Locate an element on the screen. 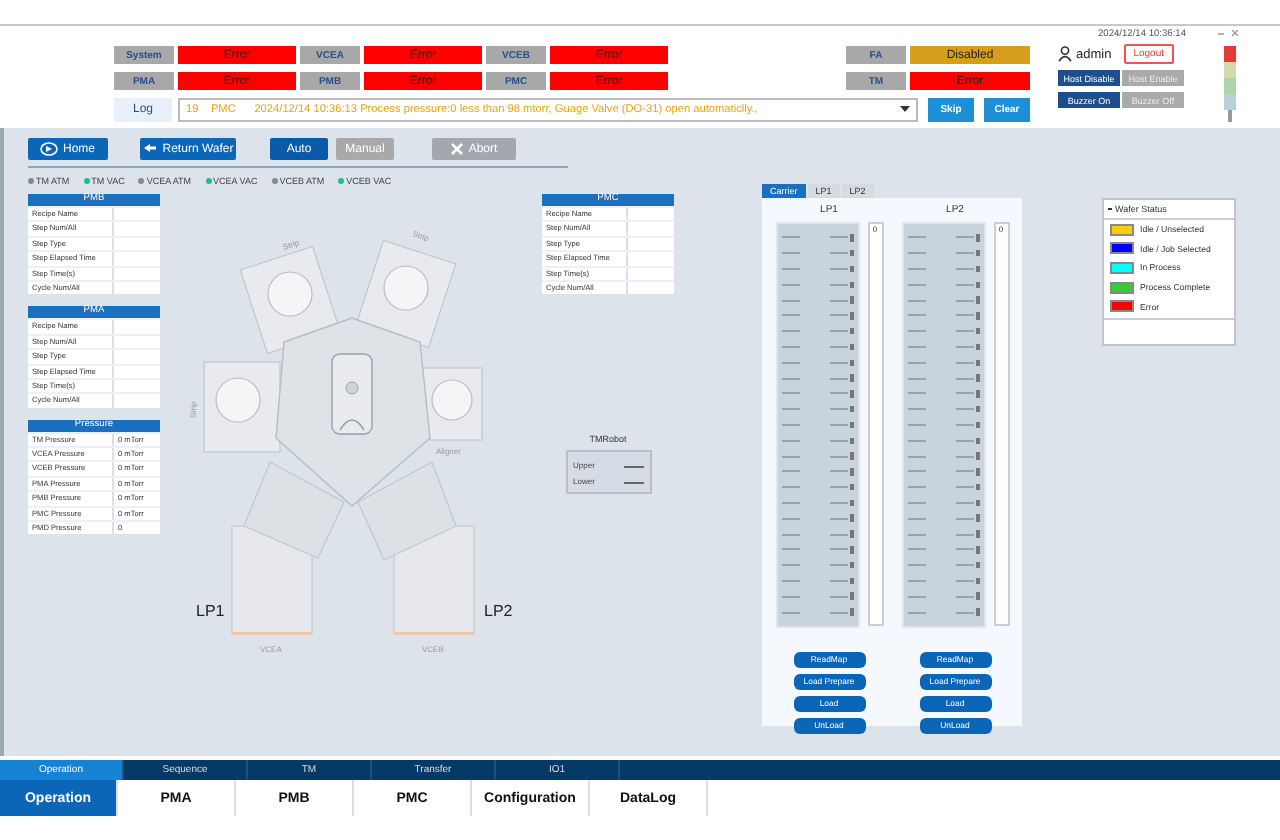 The width and height of the screenshot is (1280, 840). arrow-icon is located at coordinates (150, 149).